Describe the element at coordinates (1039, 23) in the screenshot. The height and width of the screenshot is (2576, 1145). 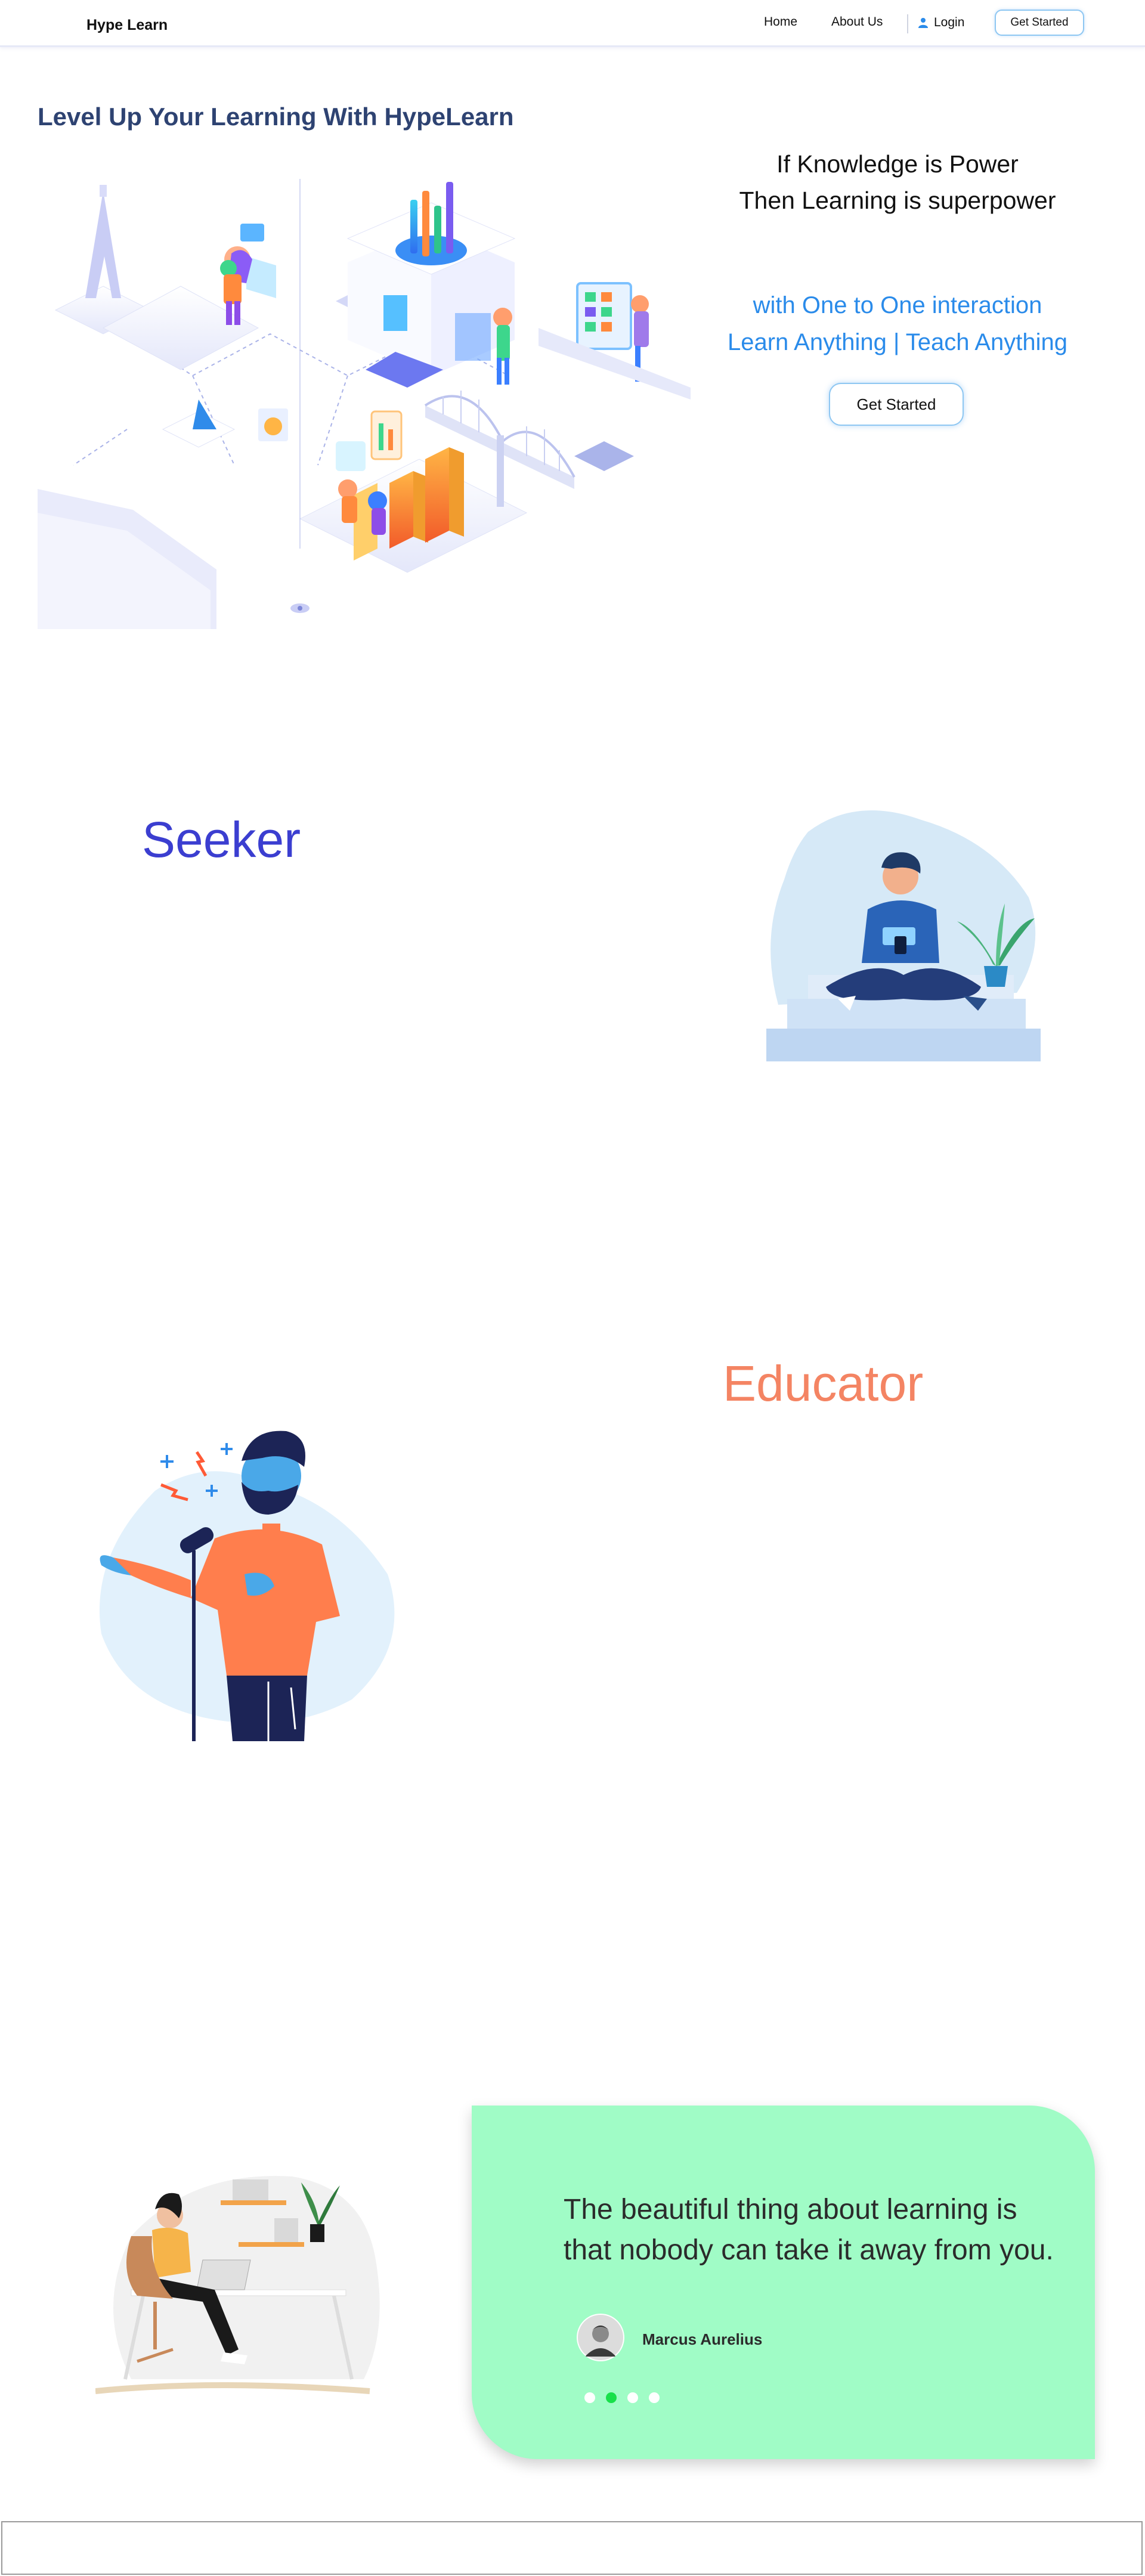
I see `nav-get-started-button: Get Started` at that location.